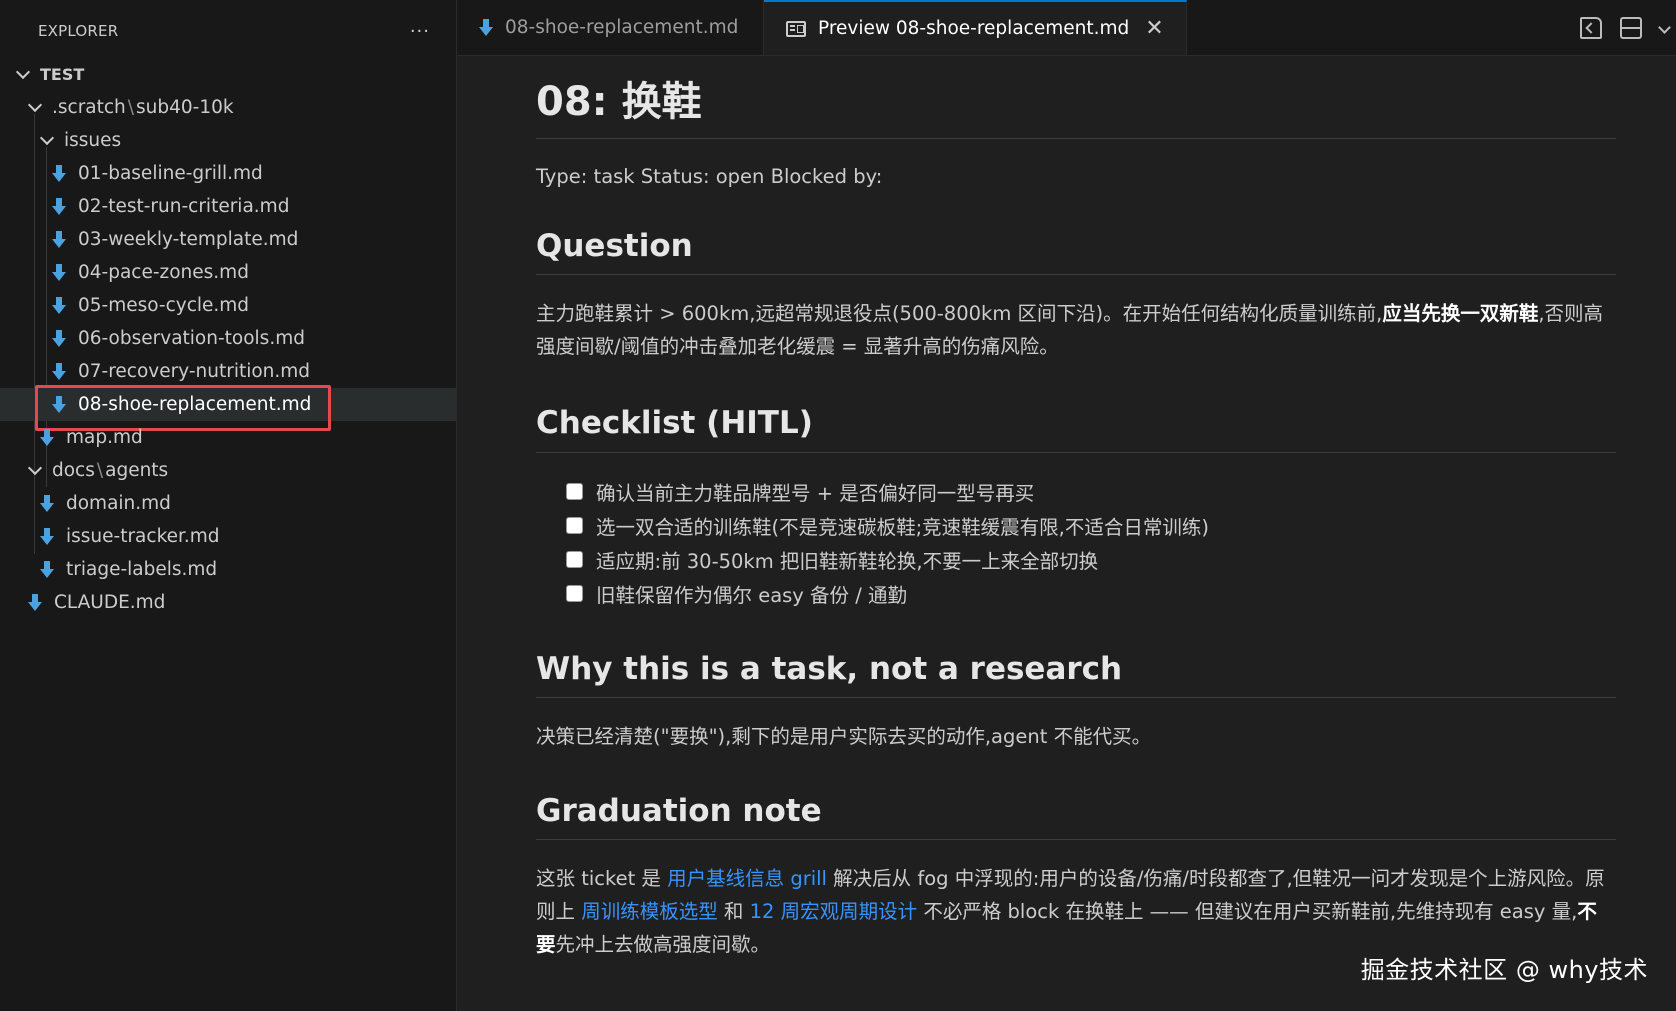 This screenshot has height=1011, width=1676. Describe the element at coordinates (1076, 428) in the screenshot. I see `heading-checklist: Checklist (HITL)` at that location.